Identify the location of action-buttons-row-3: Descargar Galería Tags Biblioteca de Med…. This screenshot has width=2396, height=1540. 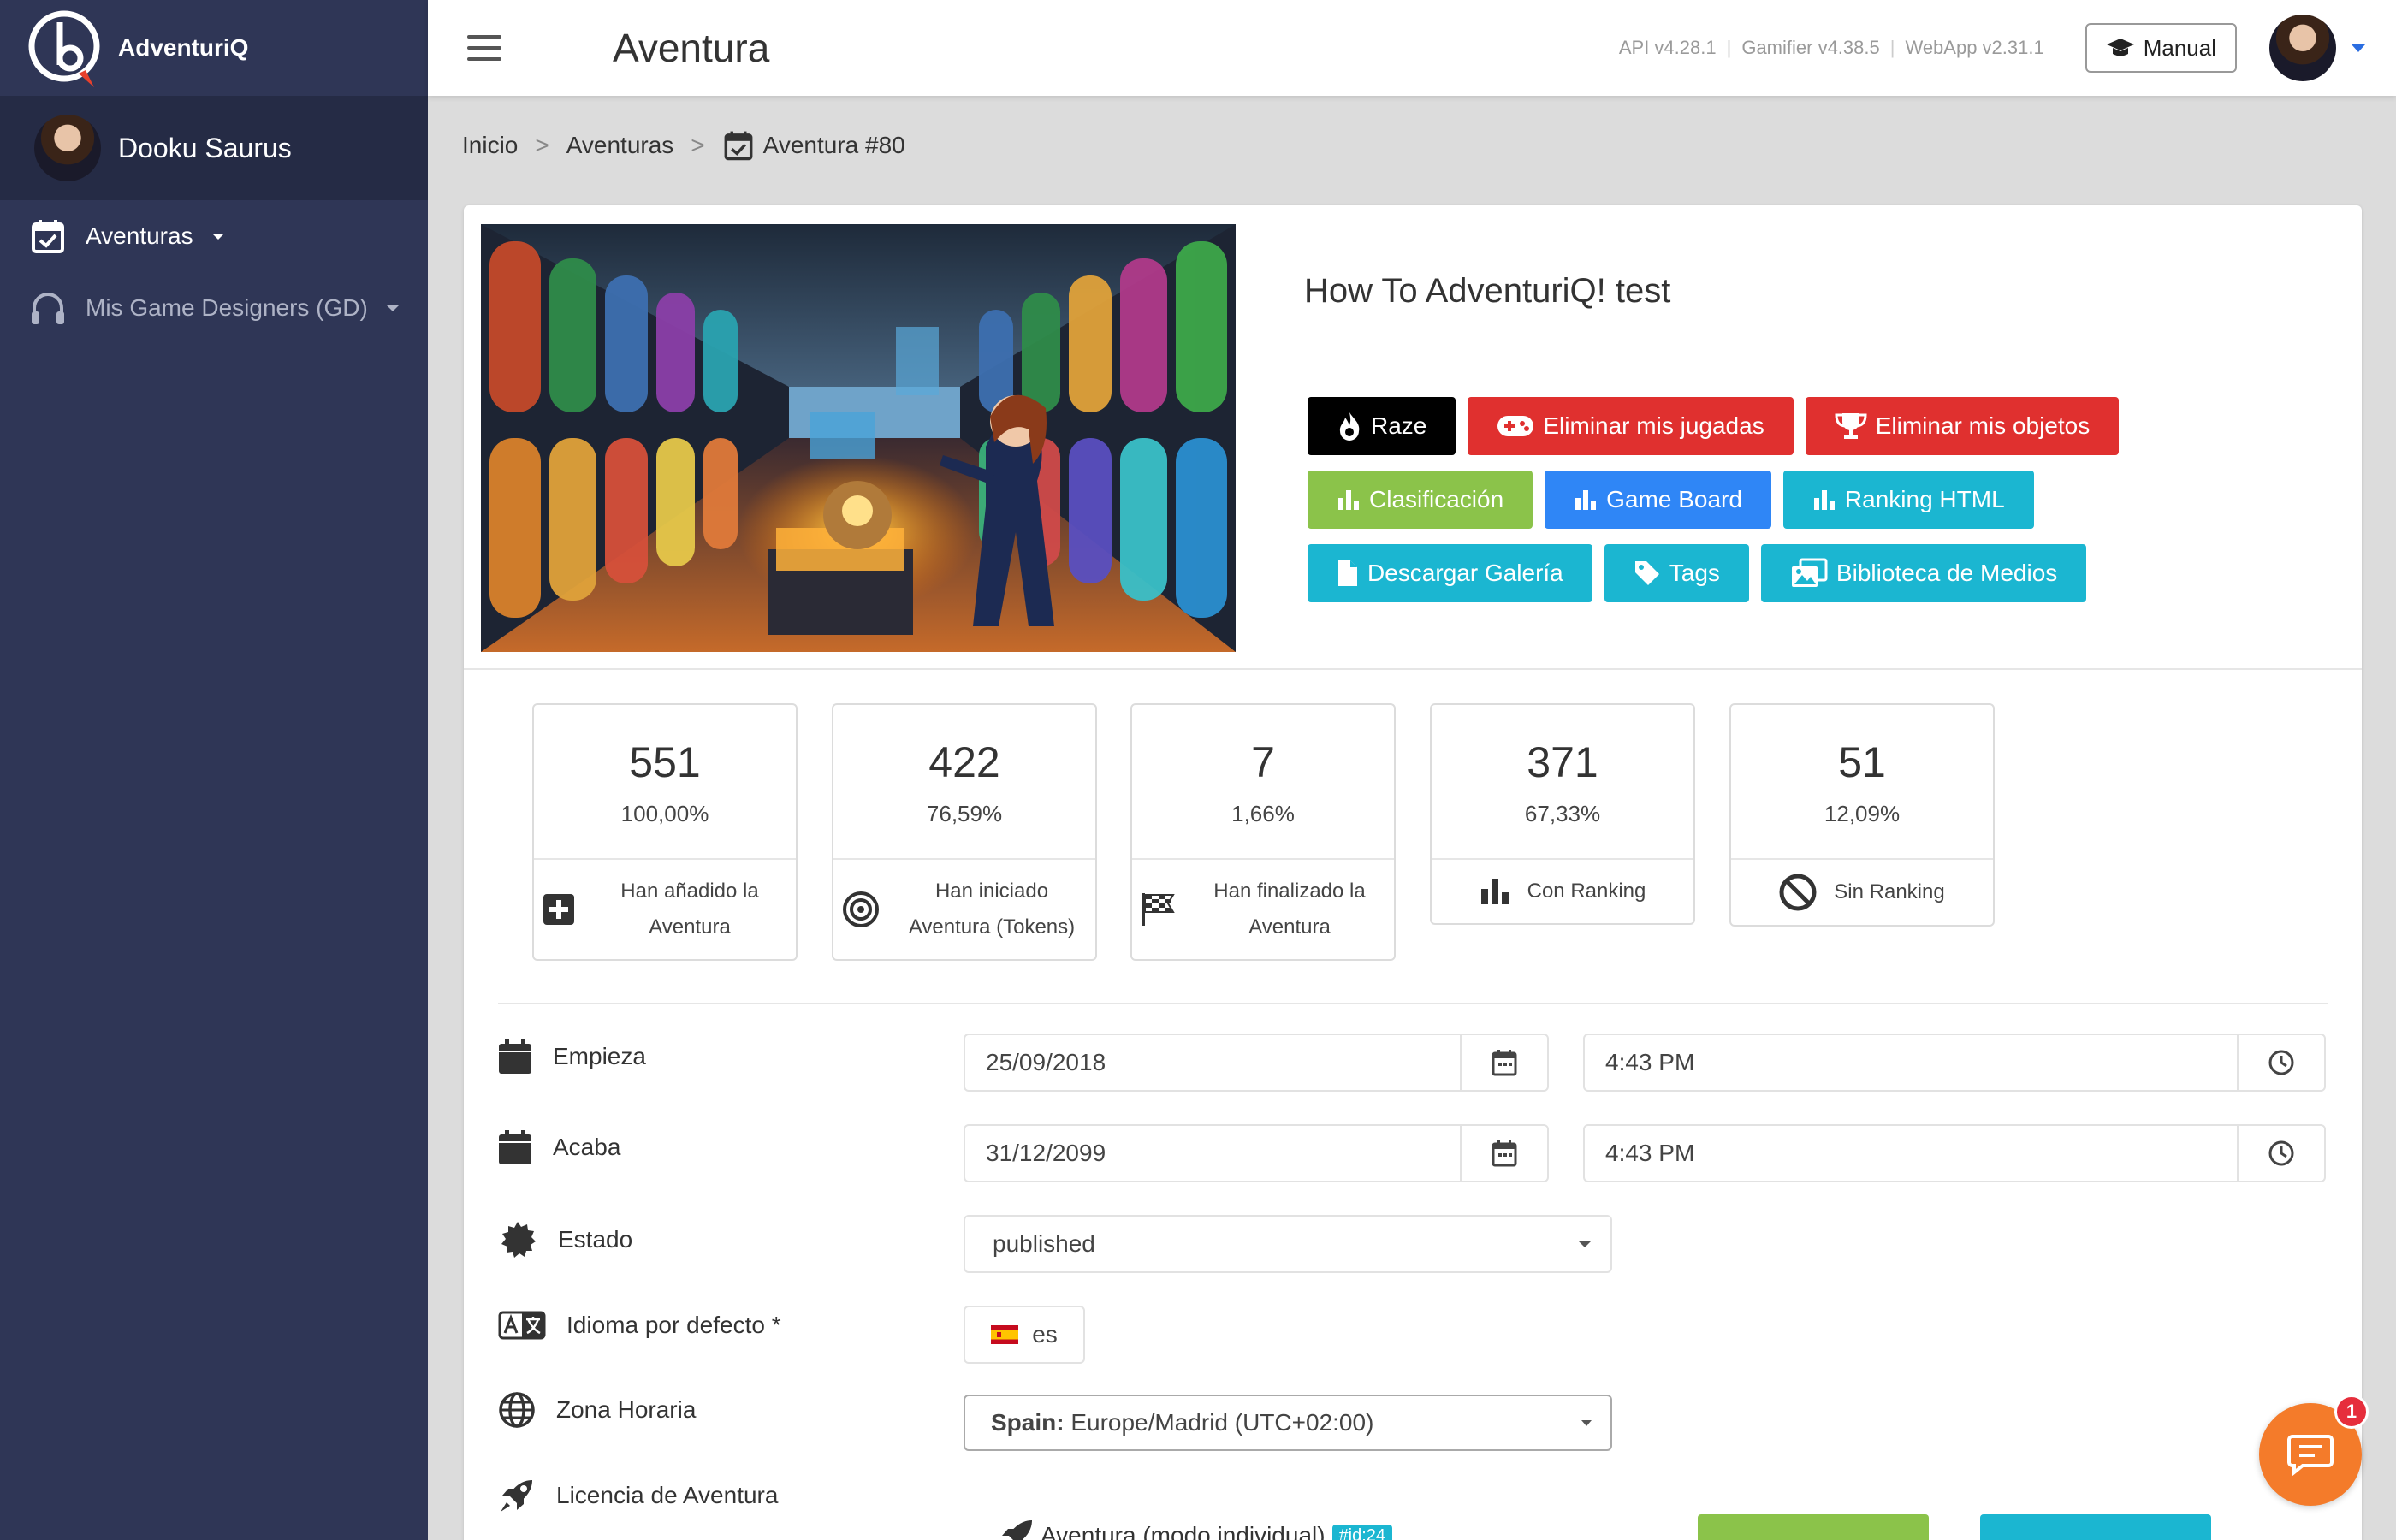
(1697, 573).